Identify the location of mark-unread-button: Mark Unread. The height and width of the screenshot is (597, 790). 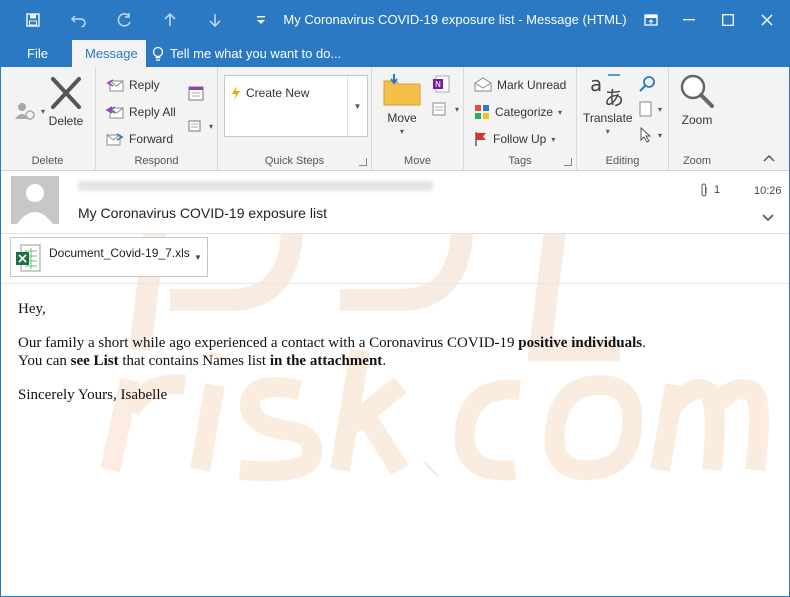
(520, 84).